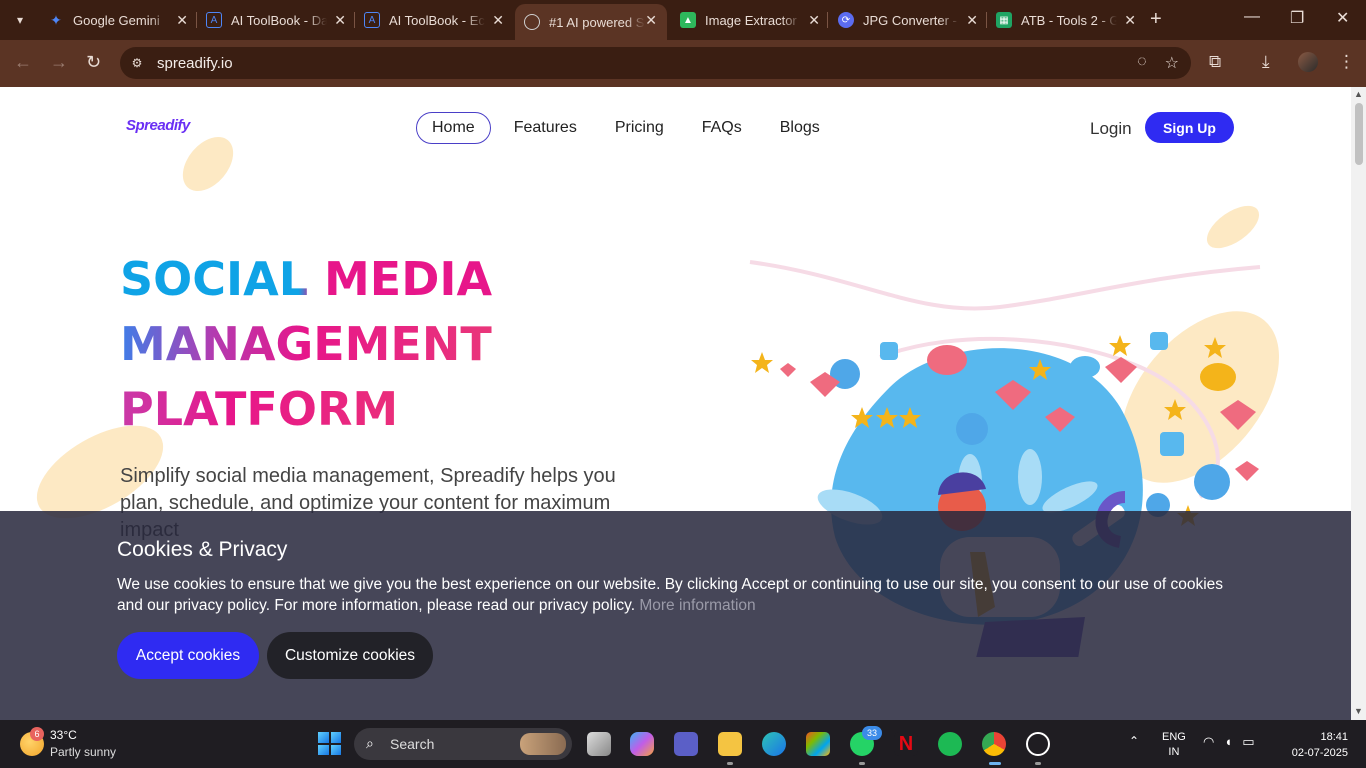 The height and width of the screenshot is (768, 1366). Describe the element at coordinates (532, 22) in the screenshot. I see `globe-icon` at that location.